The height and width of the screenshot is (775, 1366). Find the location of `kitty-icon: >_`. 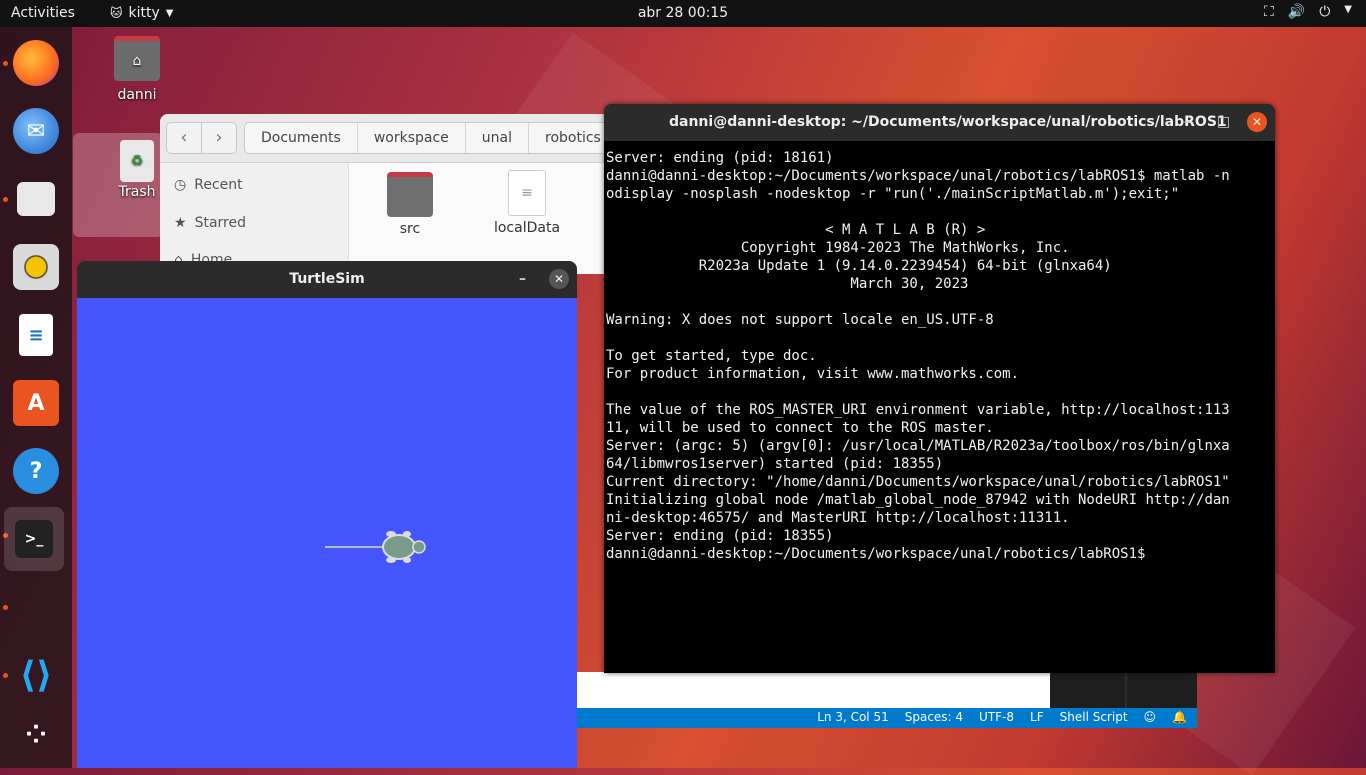

kitty-icon: >_ is located at coordinates (34, 539).